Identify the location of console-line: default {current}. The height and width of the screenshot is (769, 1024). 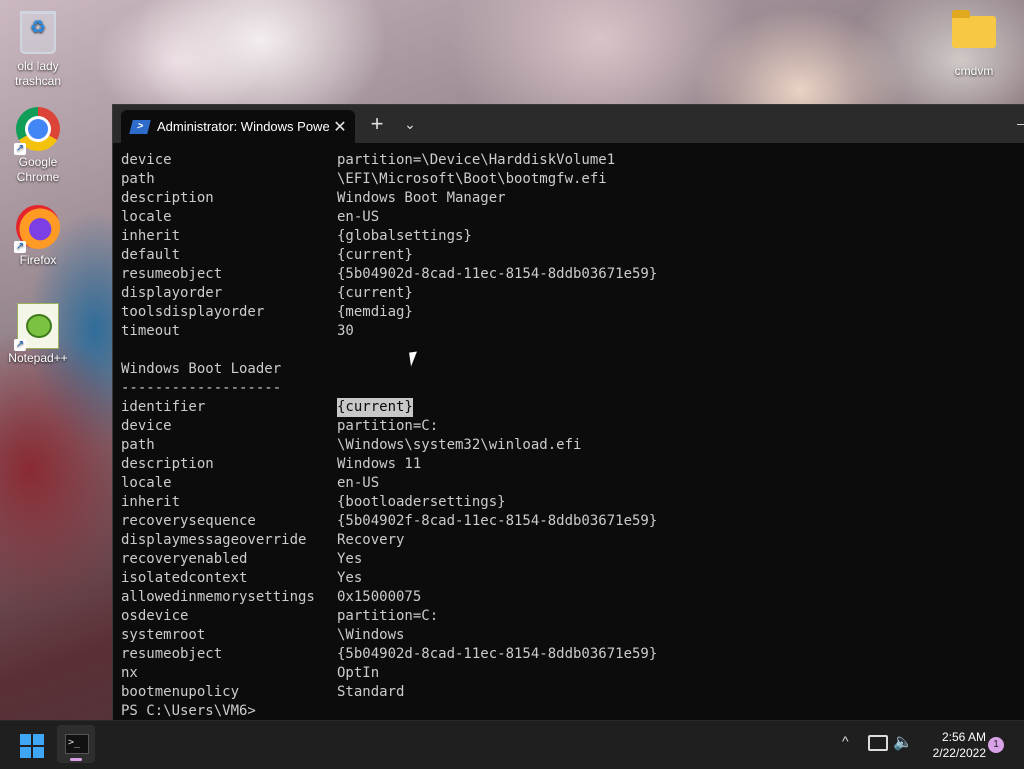
(572, 255).